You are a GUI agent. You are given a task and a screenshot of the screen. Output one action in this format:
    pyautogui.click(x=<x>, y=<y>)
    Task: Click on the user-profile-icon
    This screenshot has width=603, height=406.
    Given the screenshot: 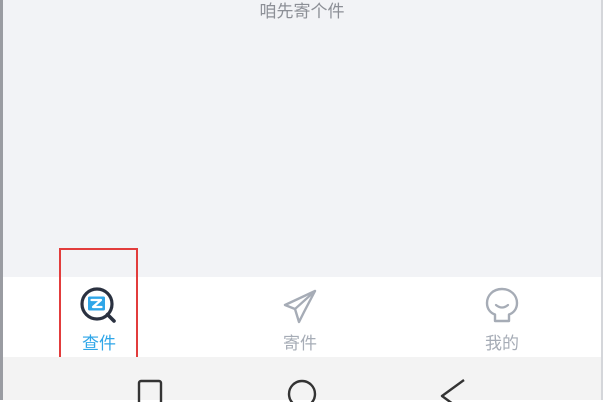 What is the action you would take?
    pyautogui.click(x=502, y=308)
    